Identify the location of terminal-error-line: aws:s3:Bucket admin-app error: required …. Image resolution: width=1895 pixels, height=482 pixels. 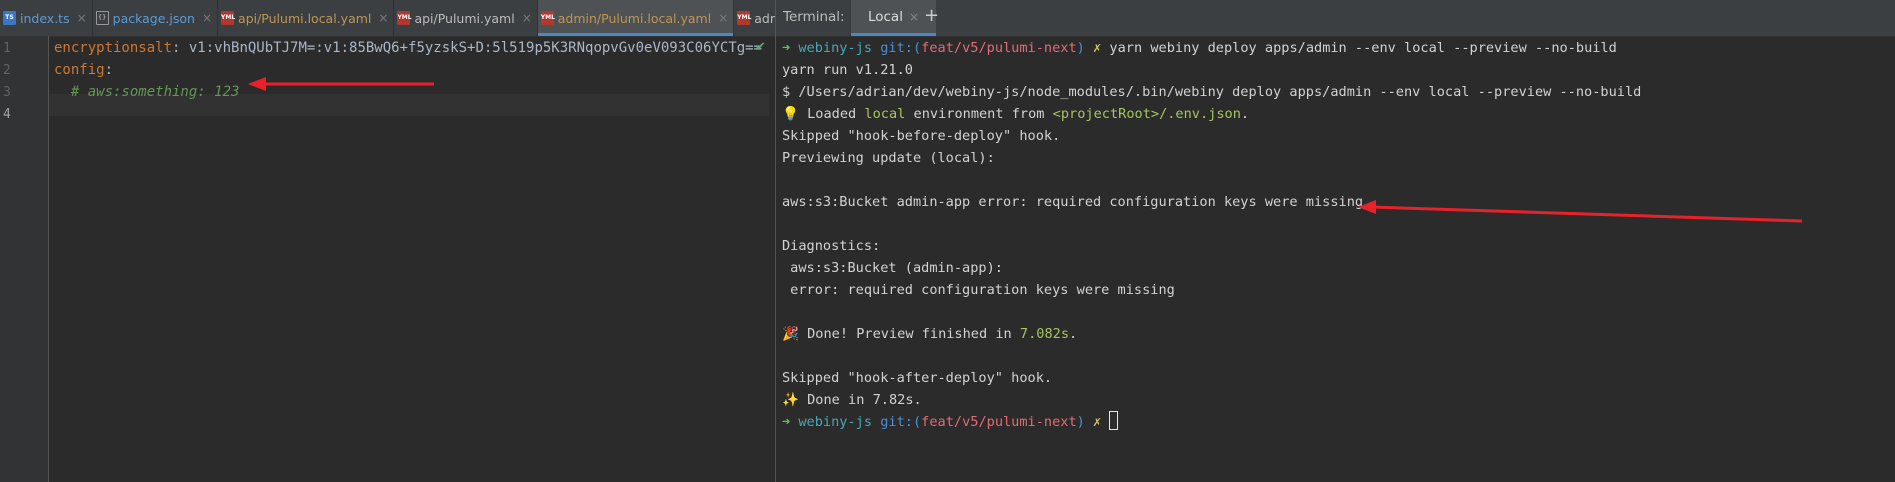
(1073, 202).